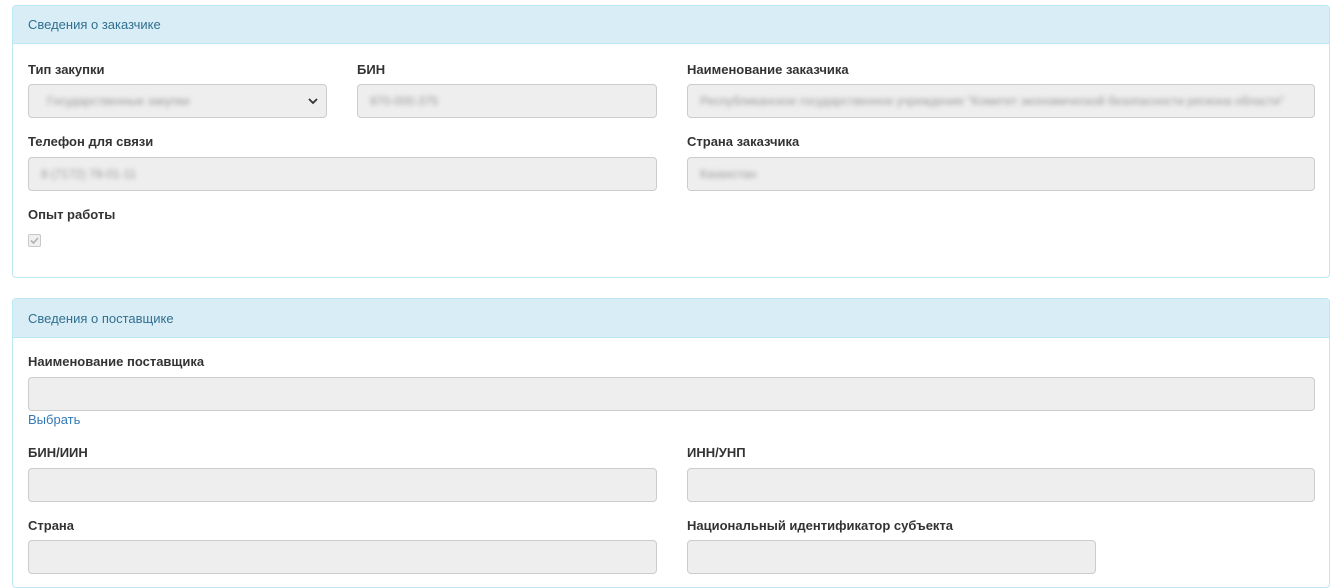 Image resolution: width=1343 pixels, height=588 pixels. I want to click on check-icon, so click(34, 241).